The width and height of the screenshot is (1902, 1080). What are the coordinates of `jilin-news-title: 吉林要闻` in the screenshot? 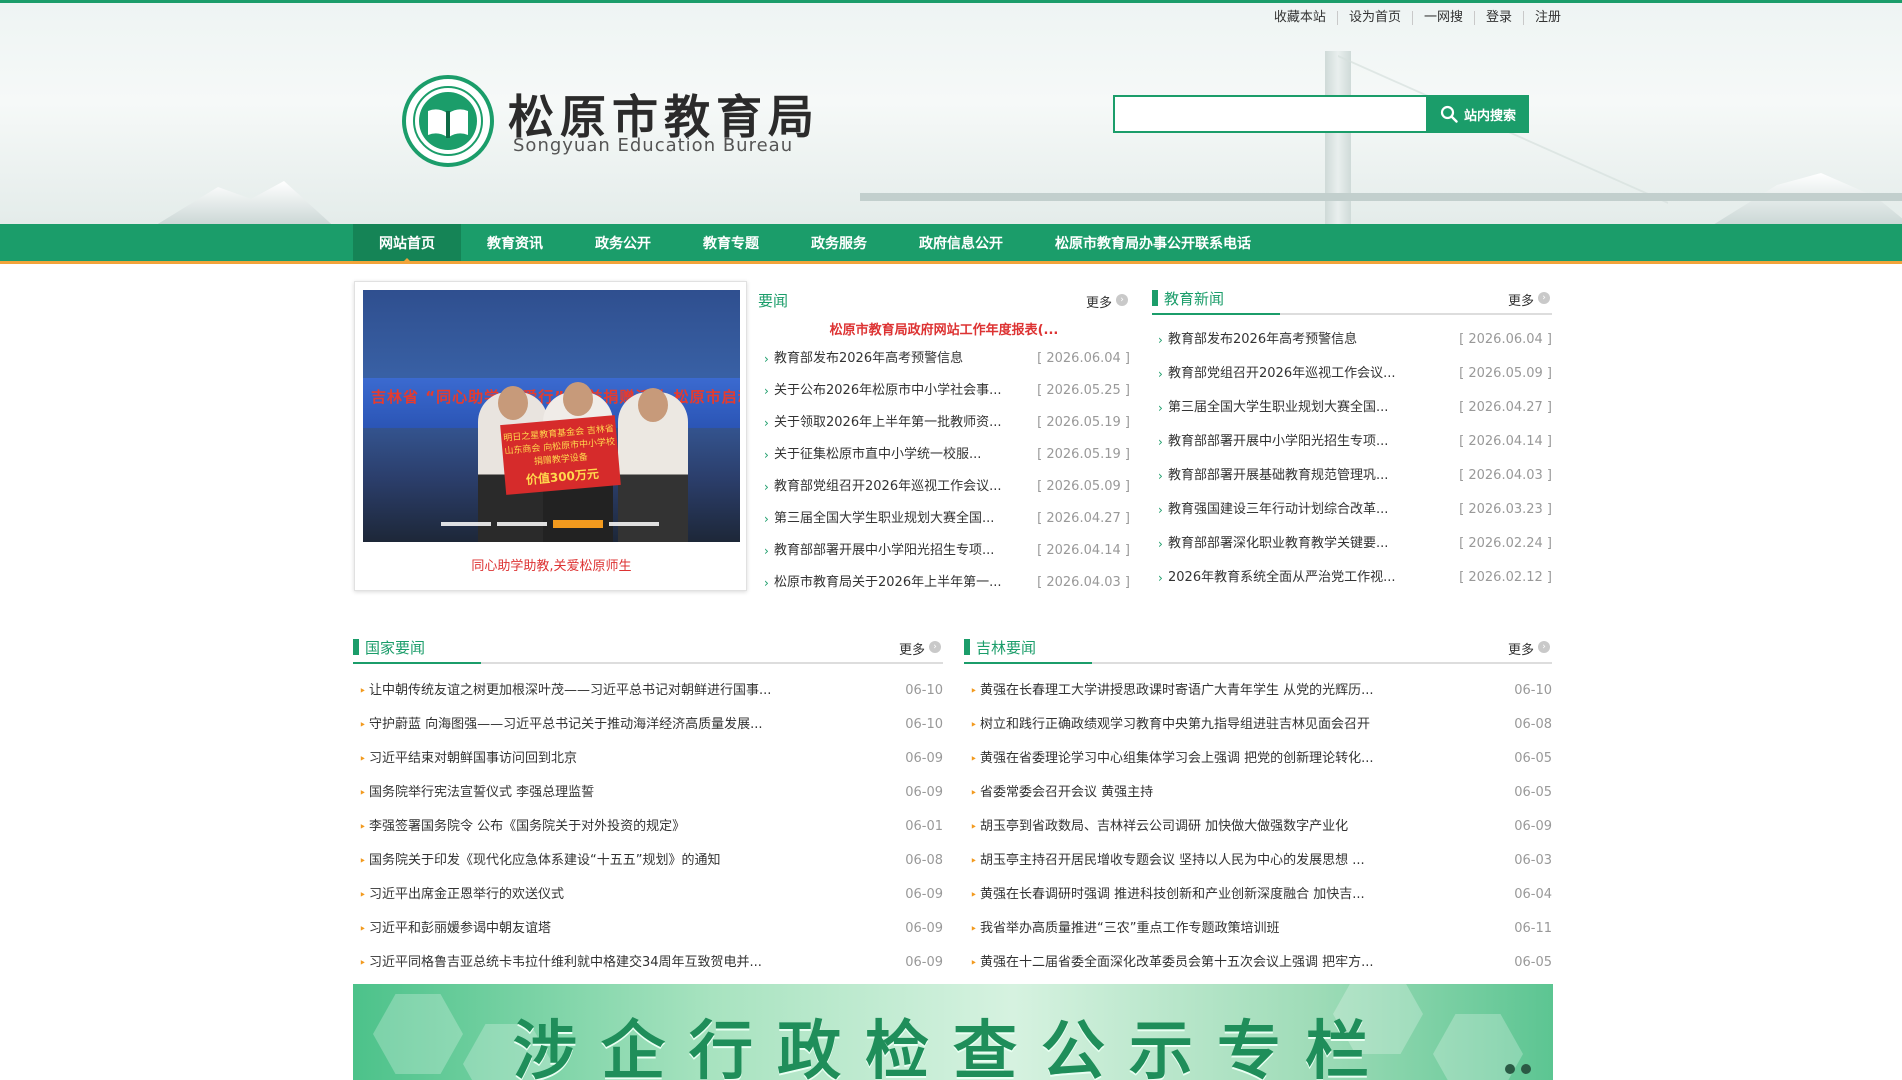 It's located at (999, 647).